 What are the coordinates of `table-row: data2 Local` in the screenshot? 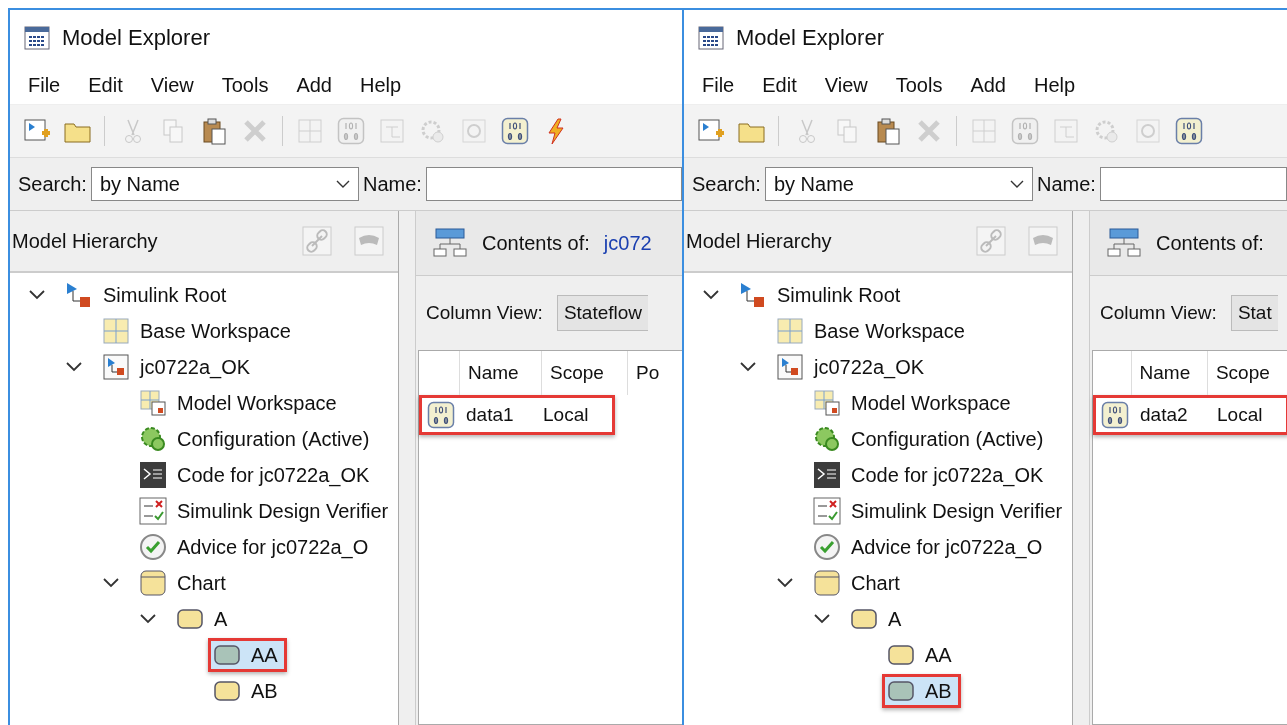 It's located at (1190, 415).